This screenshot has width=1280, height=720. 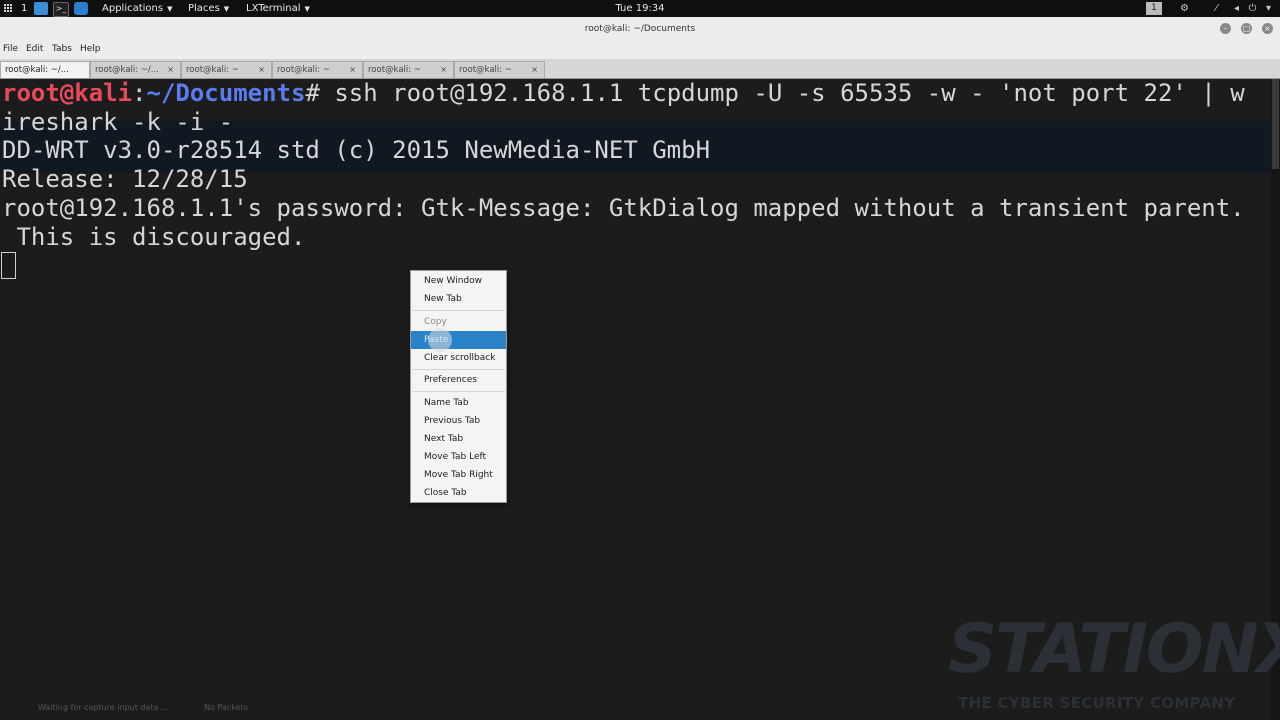 What do you see at coordinates (312, 93) in the screenshot?
I see `prompt-hash: #` at bounding box center [312, 93].